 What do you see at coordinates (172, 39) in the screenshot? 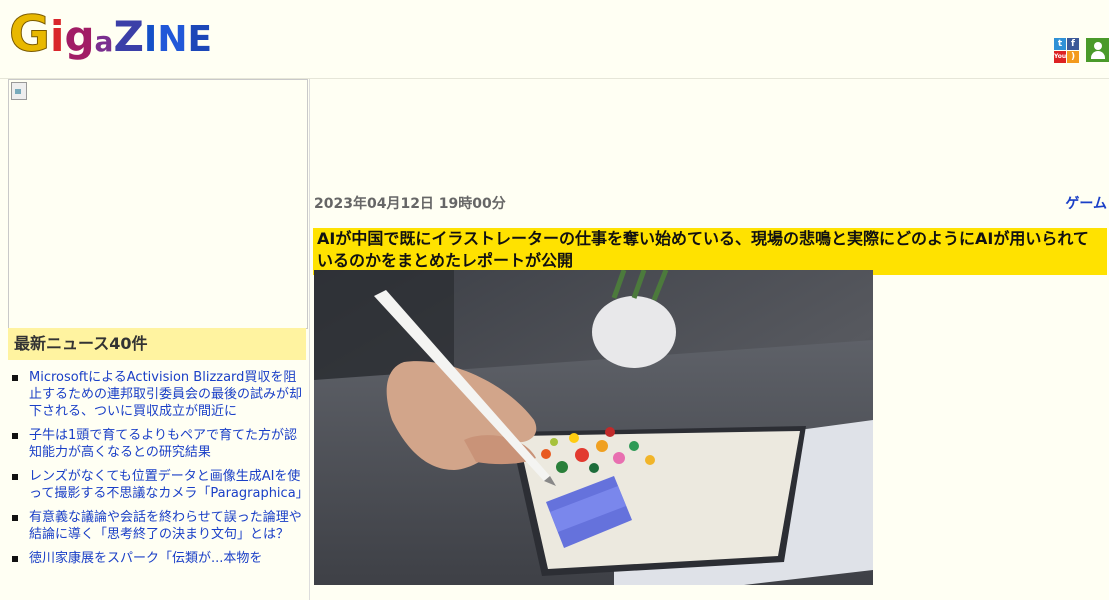
I see `logo-letter: N` at bounding box center [172, 39].